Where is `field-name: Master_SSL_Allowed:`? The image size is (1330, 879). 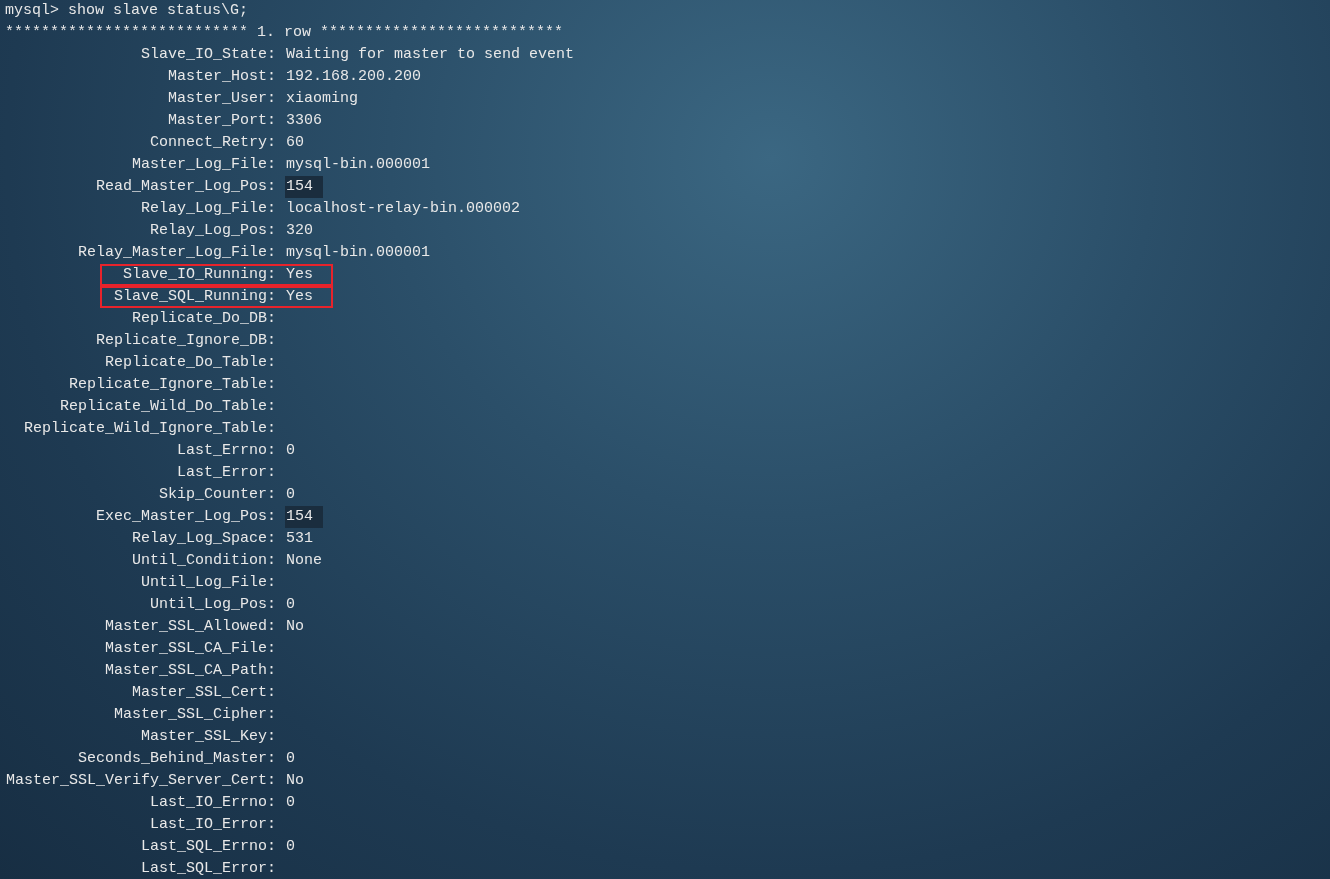
field-name: Master_SSL_Allowed: is located at coordinates (190, 627).